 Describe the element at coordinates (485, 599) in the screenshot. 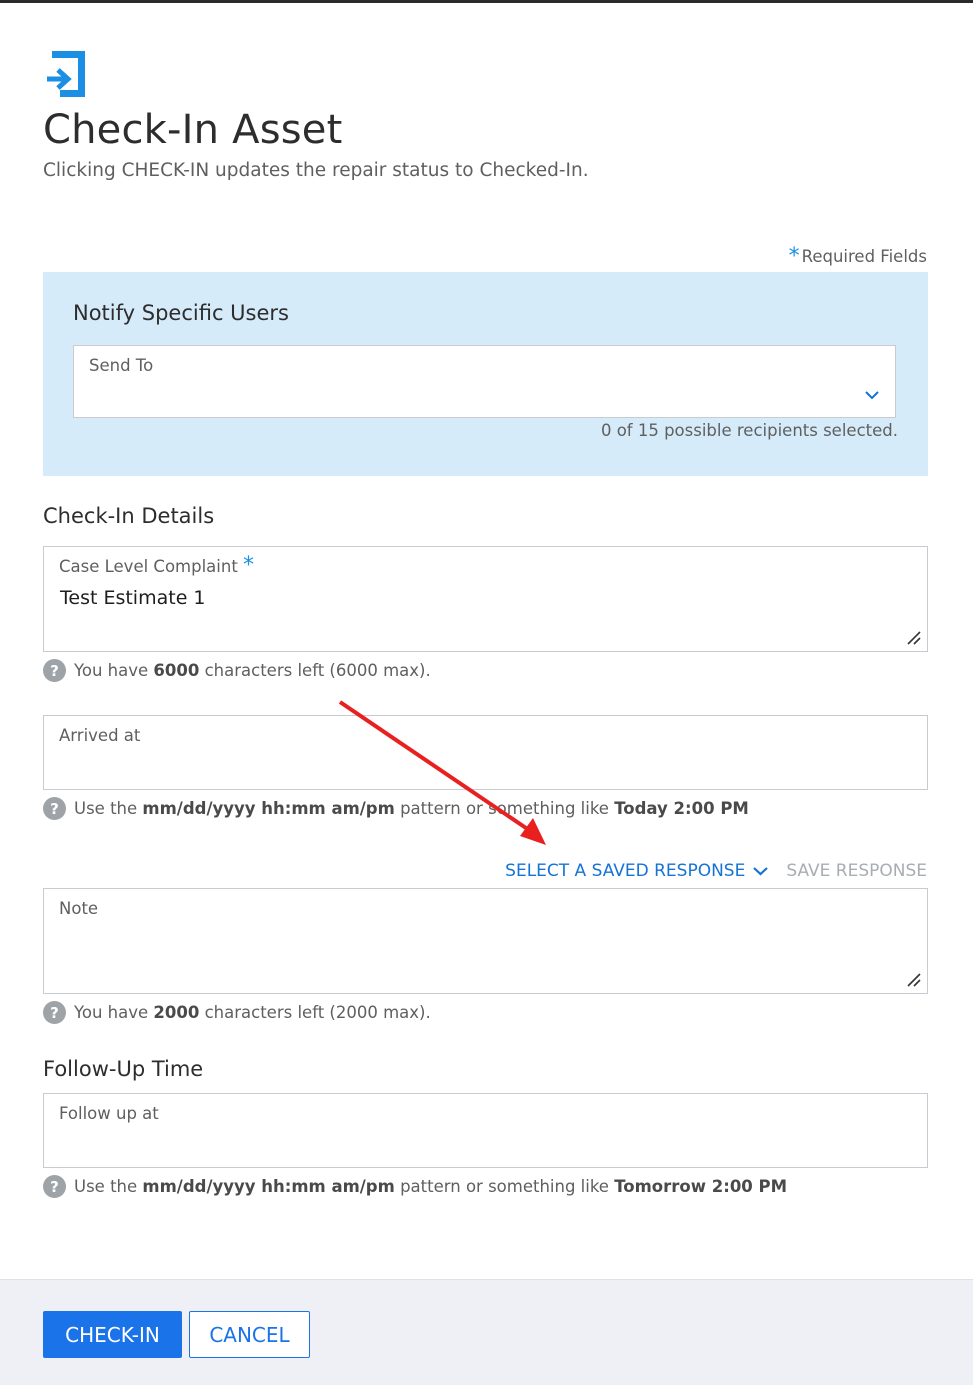

I see `complaint-textarea: Case Level Complaint * Test Estimate 1` at that location.